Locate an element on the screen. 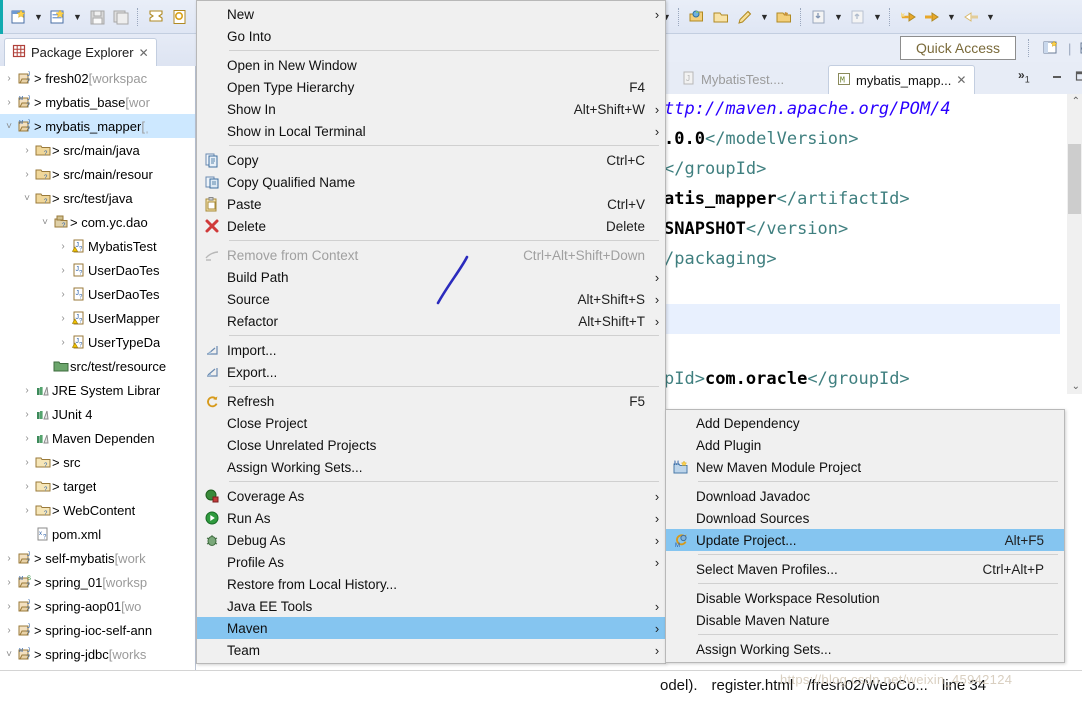  new-java-dropdown-caret: ▼ is located at coordinates (77, 17).